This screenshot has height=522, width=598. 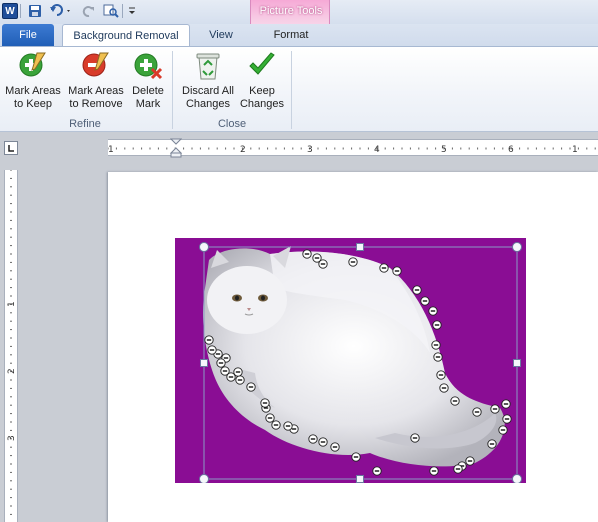 What do you see at coordinates (35, 11) in the screenshot?
I see `save-icon` at bounding box center [35, 11].